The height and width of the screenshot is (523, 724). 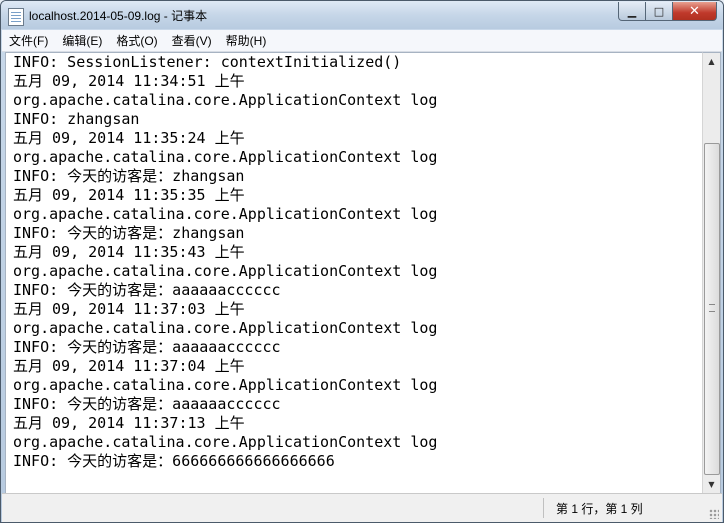 I want to click on text-line: 五月 09, 2014 11:35:43 上午, so click(x=129, y=252).